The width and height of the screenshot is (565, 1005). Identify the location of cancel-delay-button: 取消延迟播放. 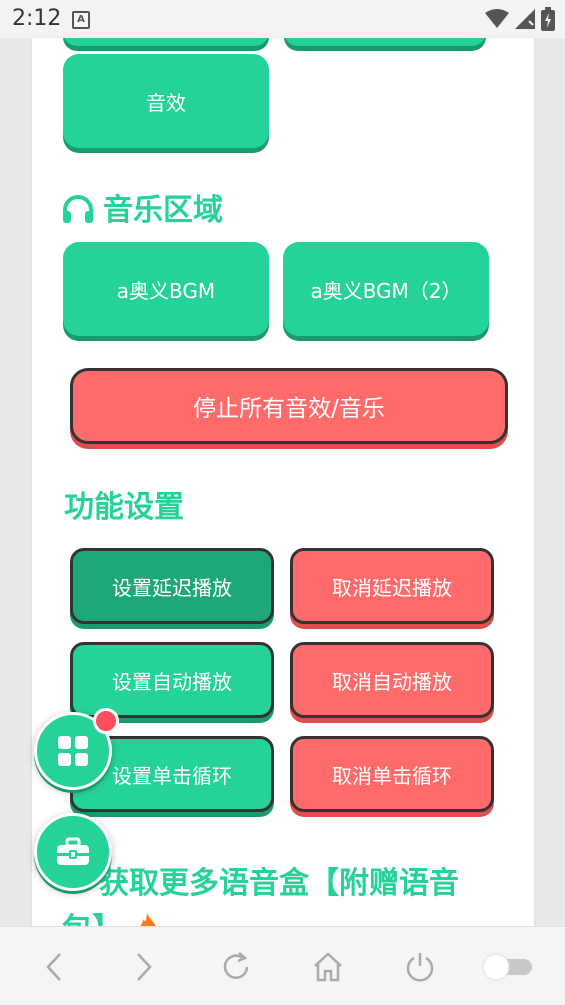
(392, 586).